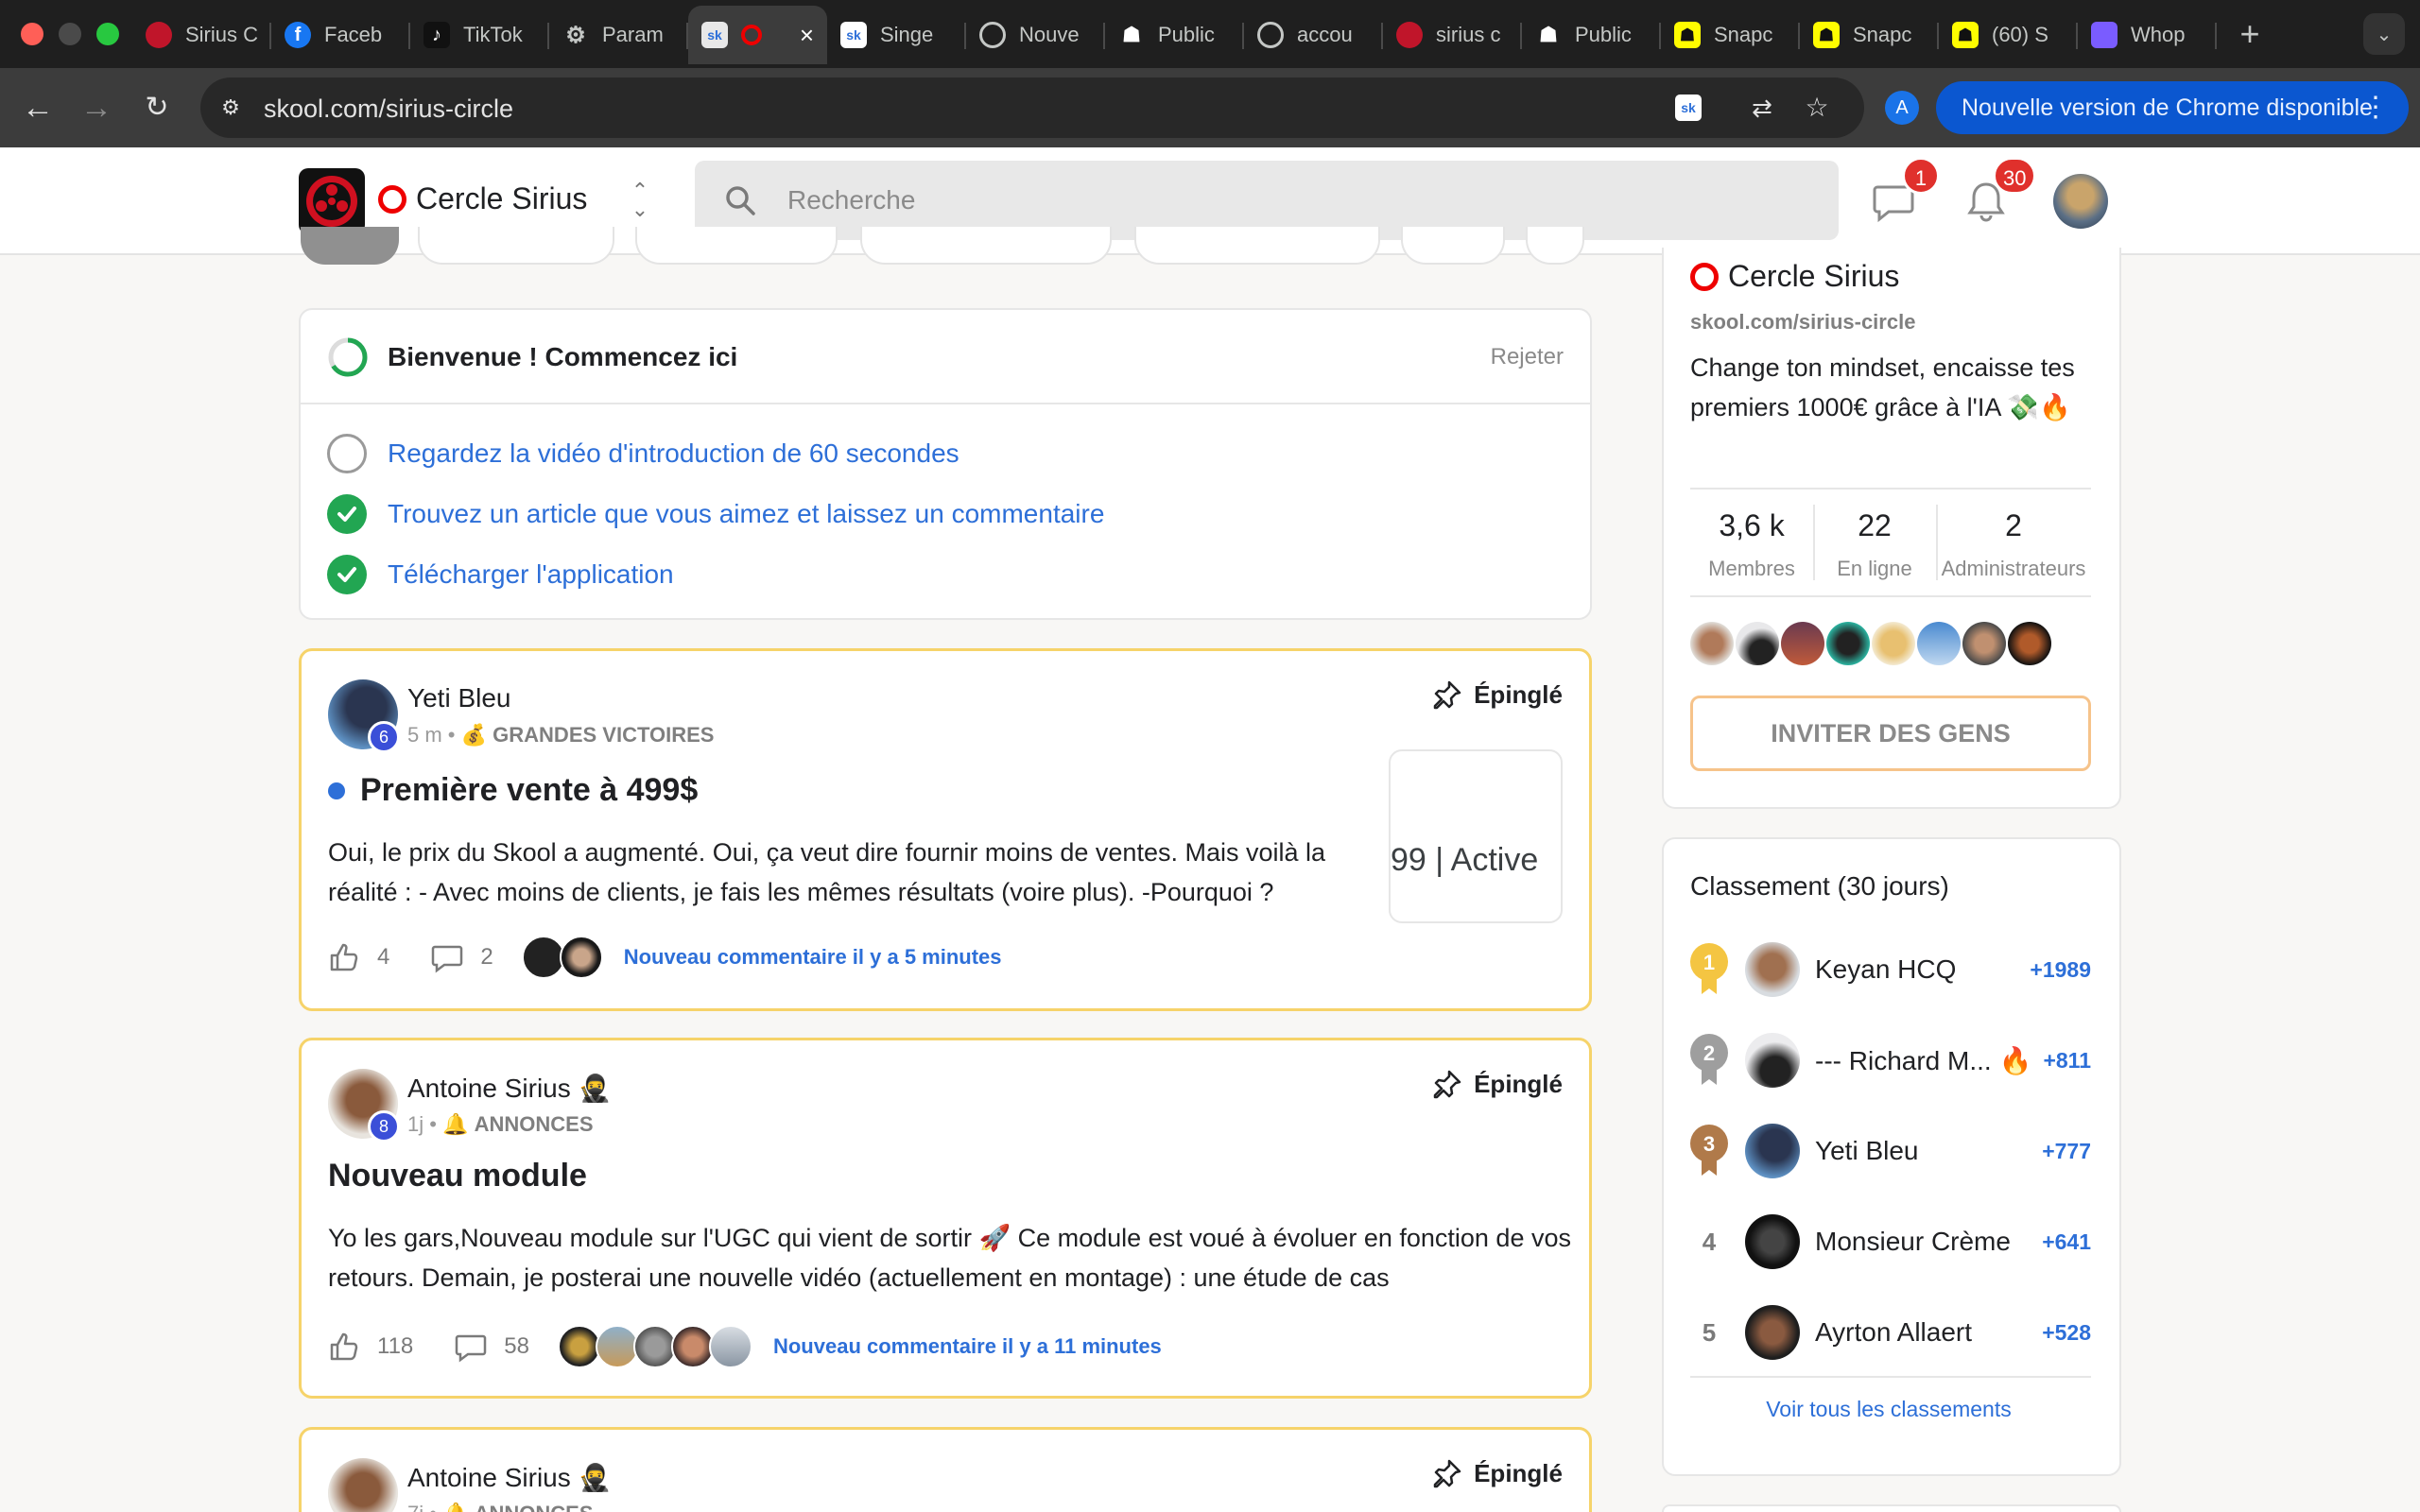  I want to click on invite-people-button: INVITER DES GENS, so click(1890, 733).